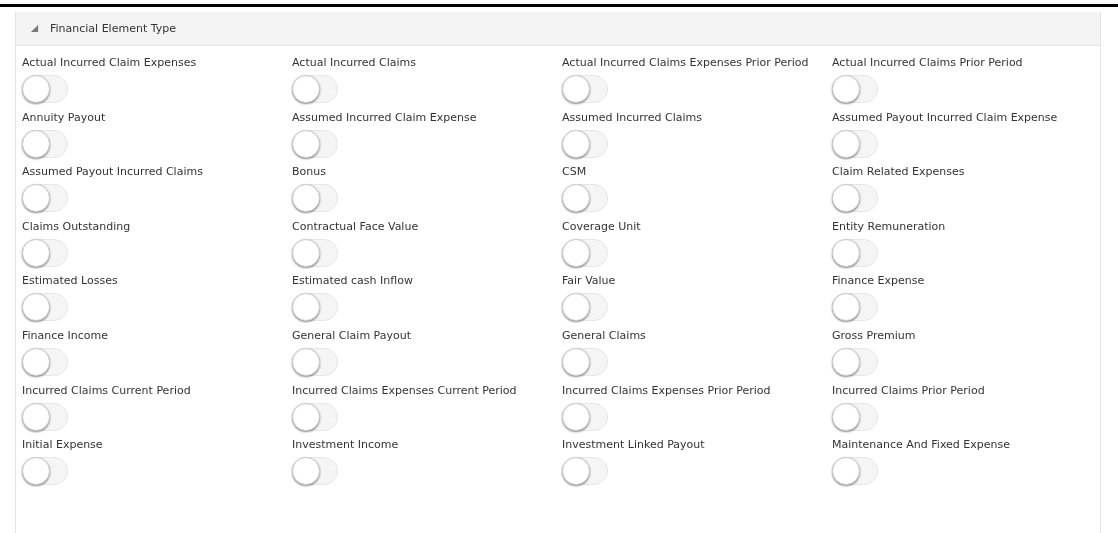 The height and width of the screenshot is (533, 1118). Describe the element at coordinates (889, 226) in the screenshot. I see `switch-label: Entity Remuneration` at that location.